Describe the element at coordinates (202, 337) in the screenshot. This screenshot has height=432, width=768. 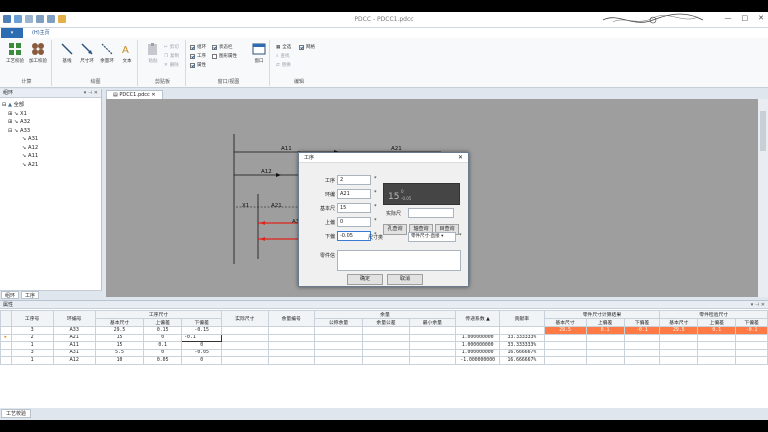
I see `cell-lower-editing: -0.1` at that location.